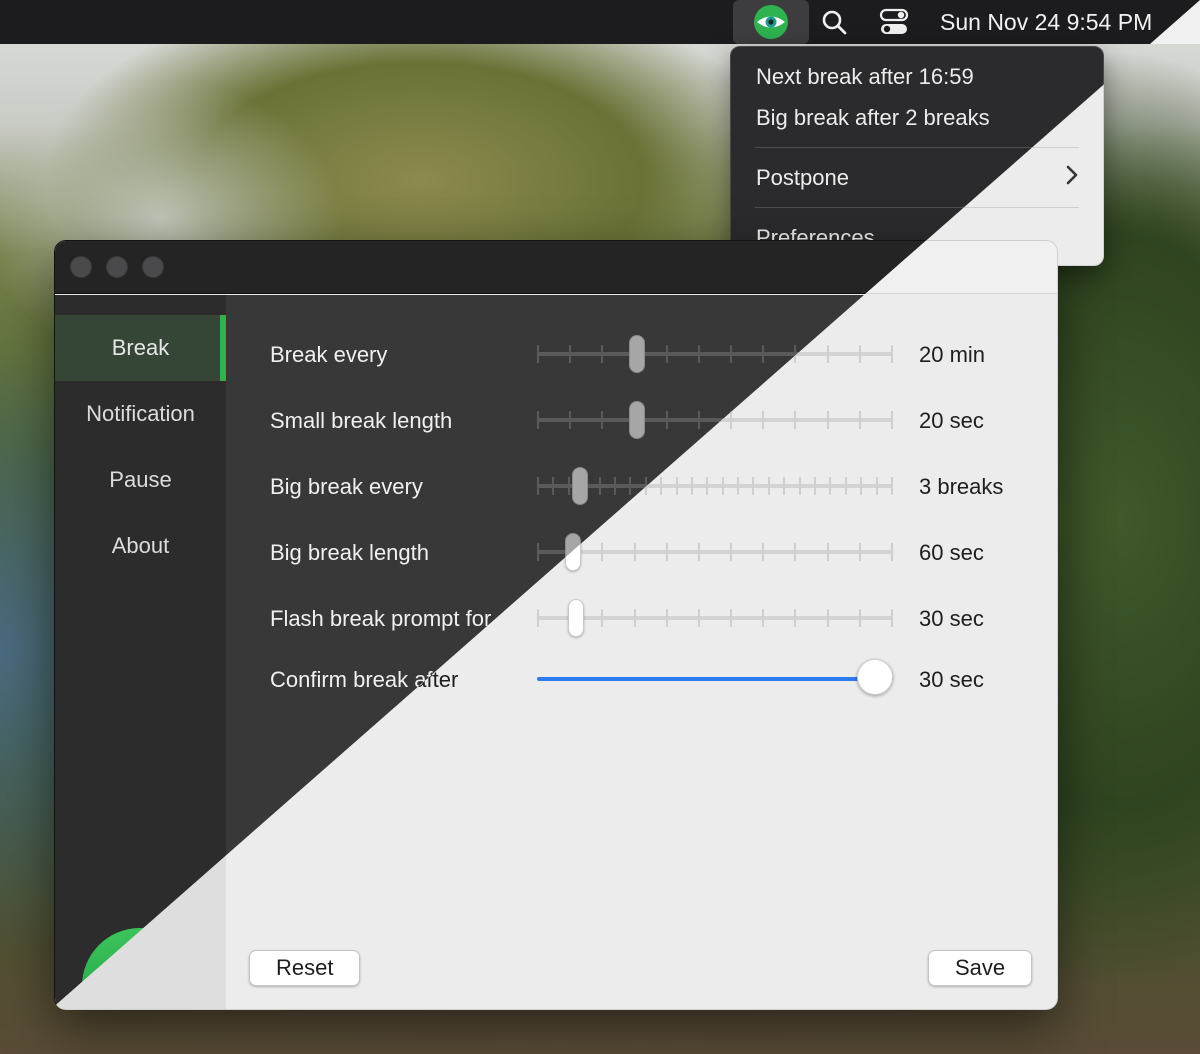  I want to click on setting-label: Break every, so click(329, 354).